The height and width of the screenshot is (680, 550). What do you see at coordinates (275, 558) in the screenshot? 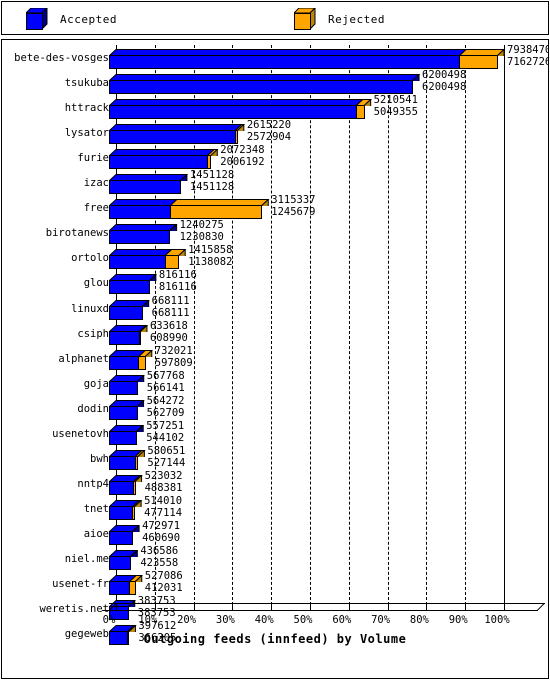
I see `bar-row: niel.me 436586 423558` at bounding box center [275, 558].